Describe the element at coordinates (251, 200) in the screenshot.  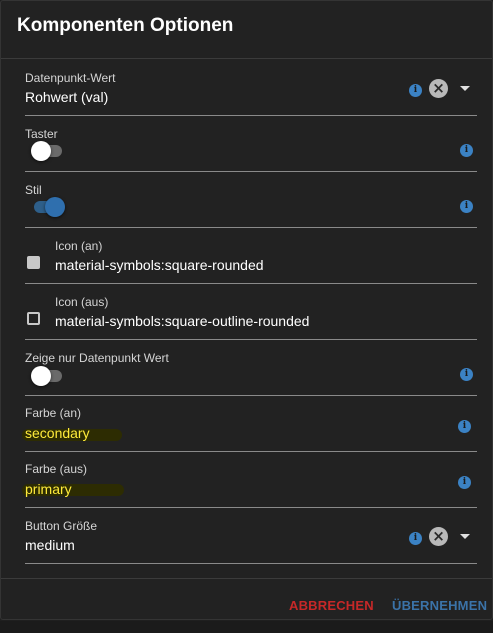
I see `field-stil: Stil i` at that location.